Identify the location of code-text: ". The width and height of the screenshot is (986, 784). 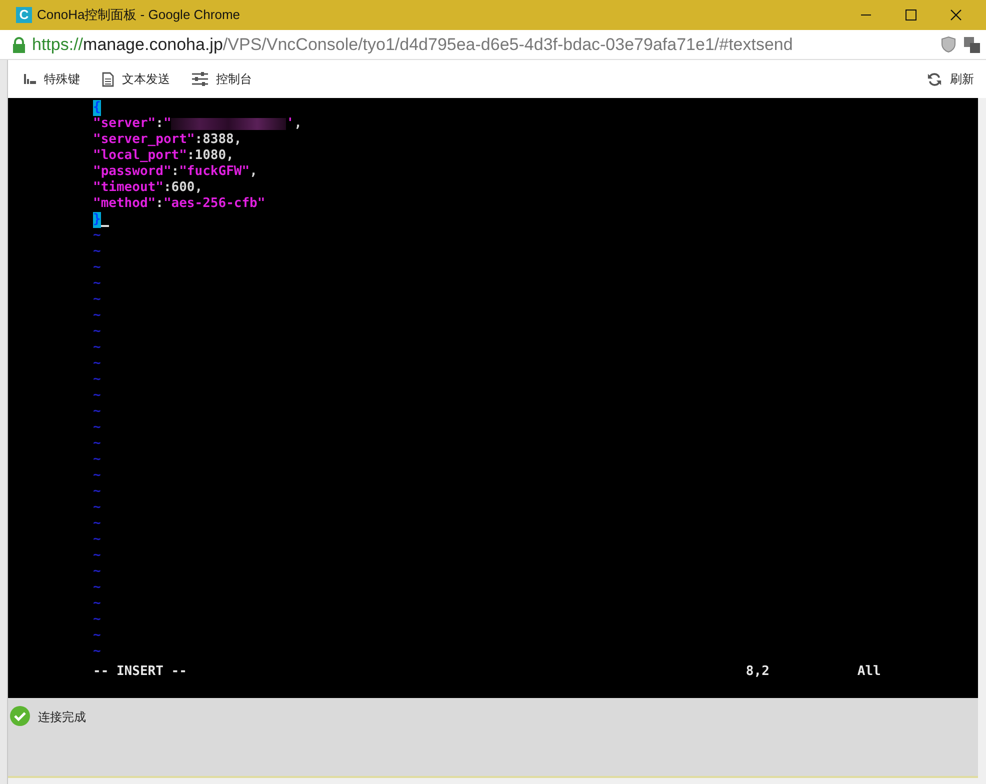
(167, 124).